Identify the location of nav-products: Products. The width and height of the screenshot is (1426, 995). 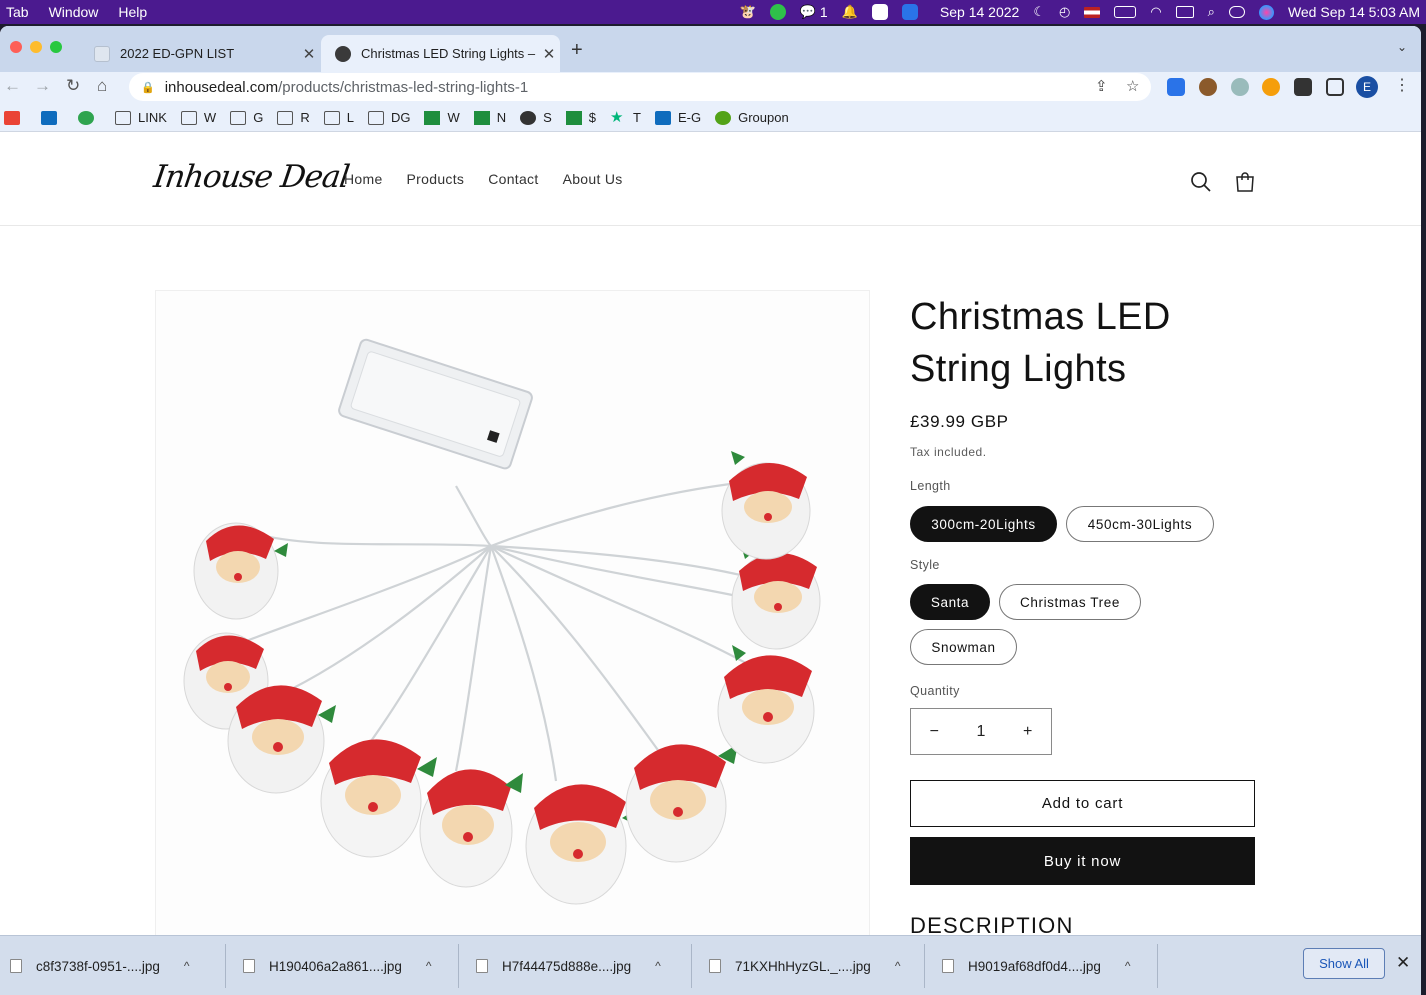
(436, 179).